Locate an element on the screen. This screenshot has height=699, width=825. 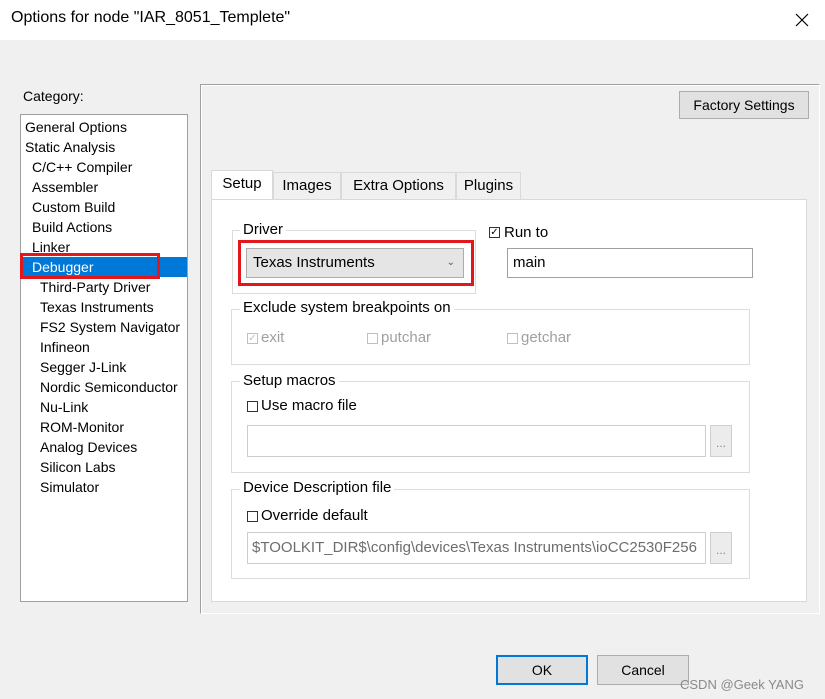
category-item-texas-instruments: Texas Instruments is located at coordinates (104, 307).